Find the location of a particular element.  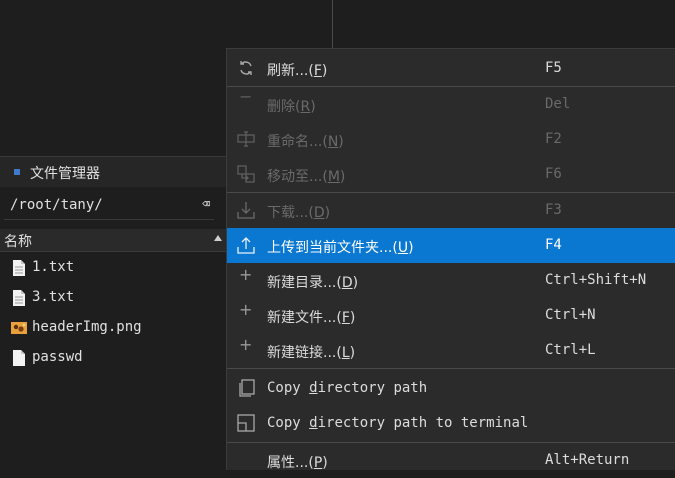

menu-item-rename: 重命名...(N) F2 is located at coordinates (451, 139).